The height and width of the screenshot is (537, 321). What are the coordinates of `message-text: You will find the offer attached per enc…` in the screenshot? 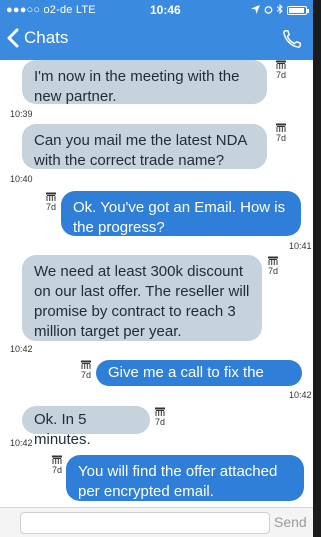 It's located at (178, 481).